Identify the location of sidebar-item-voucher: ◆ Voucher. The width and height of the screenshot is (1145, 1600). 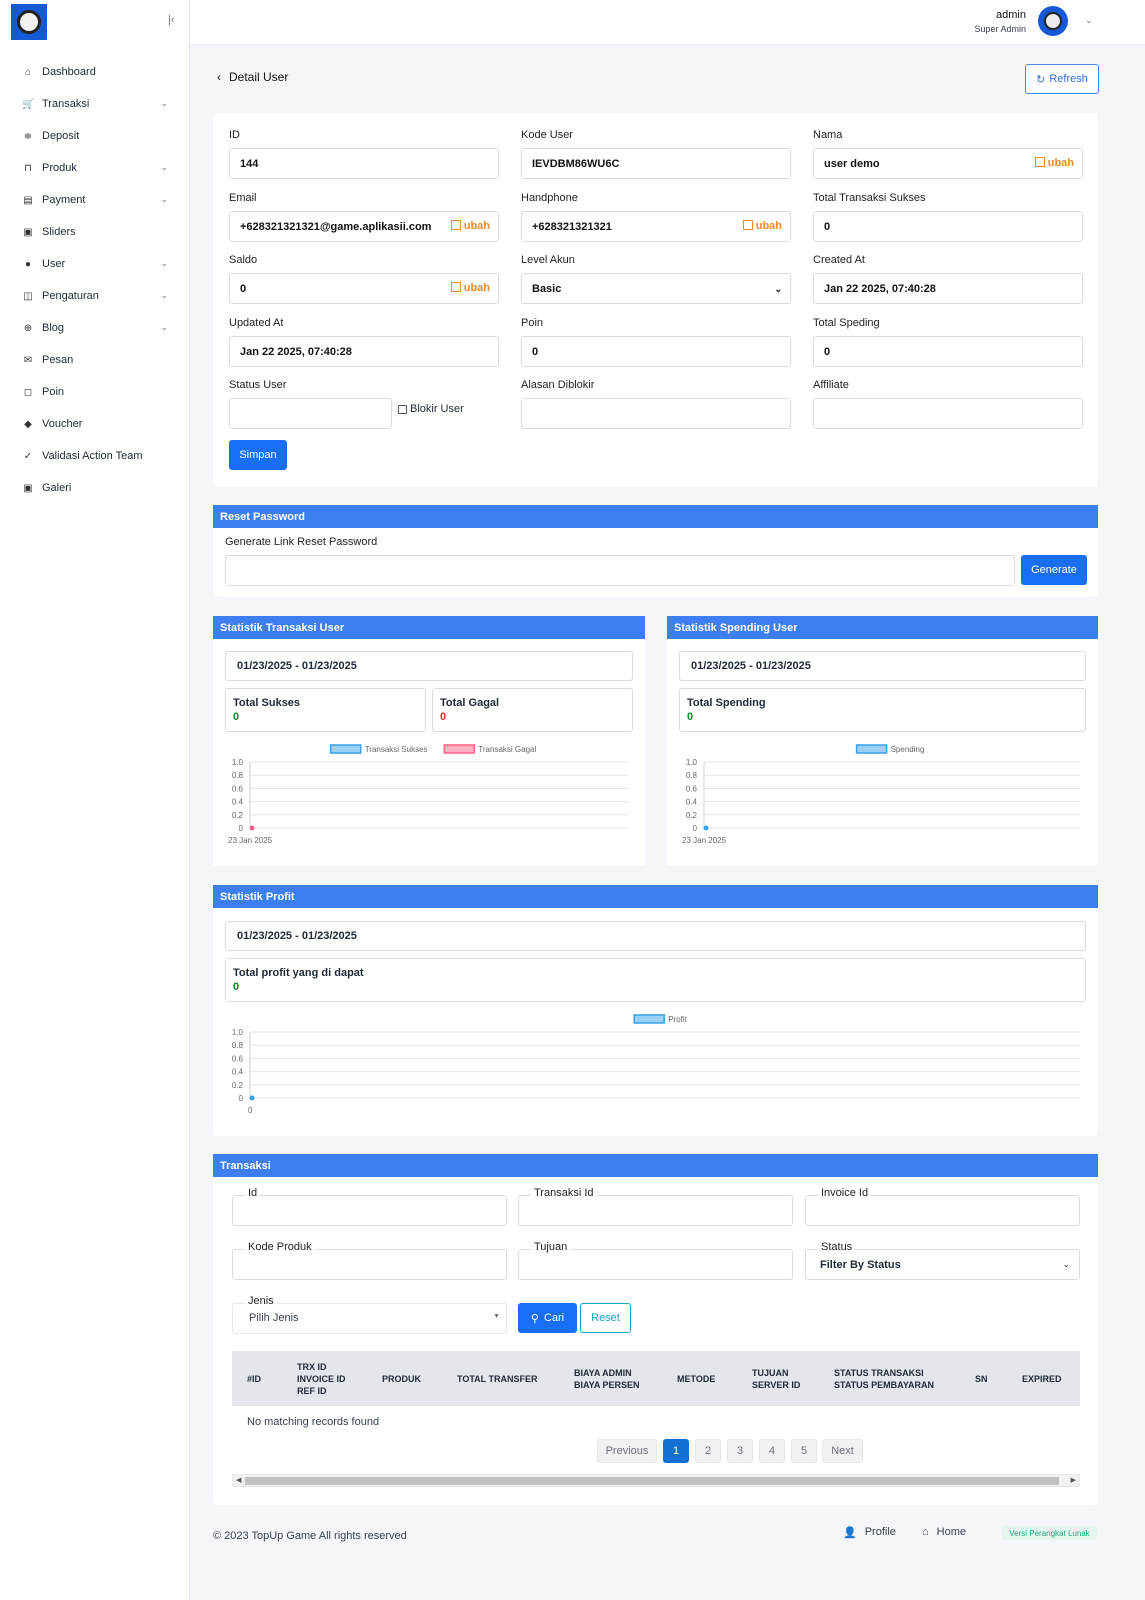
(95, 424).